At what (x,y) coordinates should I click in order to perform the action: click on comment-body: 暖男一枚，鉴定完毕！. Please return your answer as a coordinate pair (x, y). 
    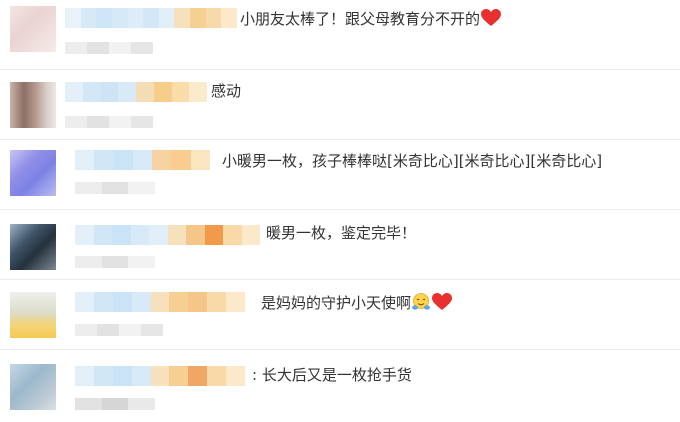
    Looking at the image, I should click on (341, 233).